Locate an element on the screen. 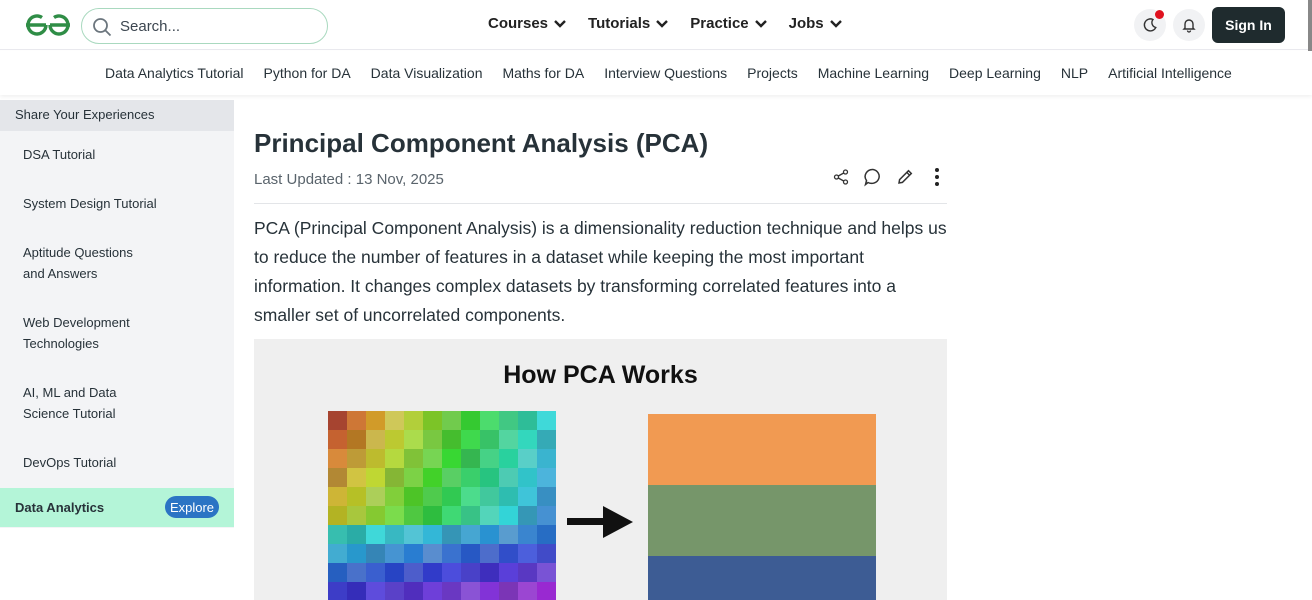 The image size is (1312, 600). last-updated: Last Updated : 13 Nov, 2025 is located at coordinates (349, 179).